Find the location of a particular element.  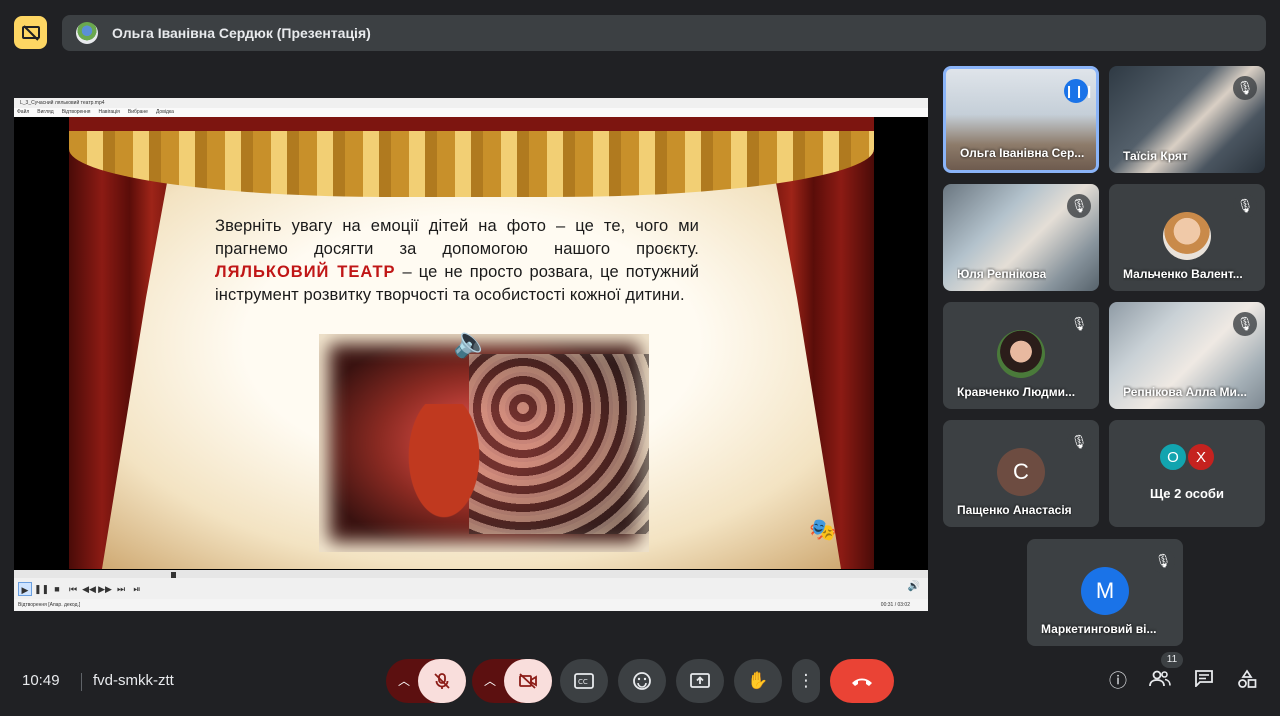

player-time: 00:31 / 03:02 is located at coordinates (895, 605).